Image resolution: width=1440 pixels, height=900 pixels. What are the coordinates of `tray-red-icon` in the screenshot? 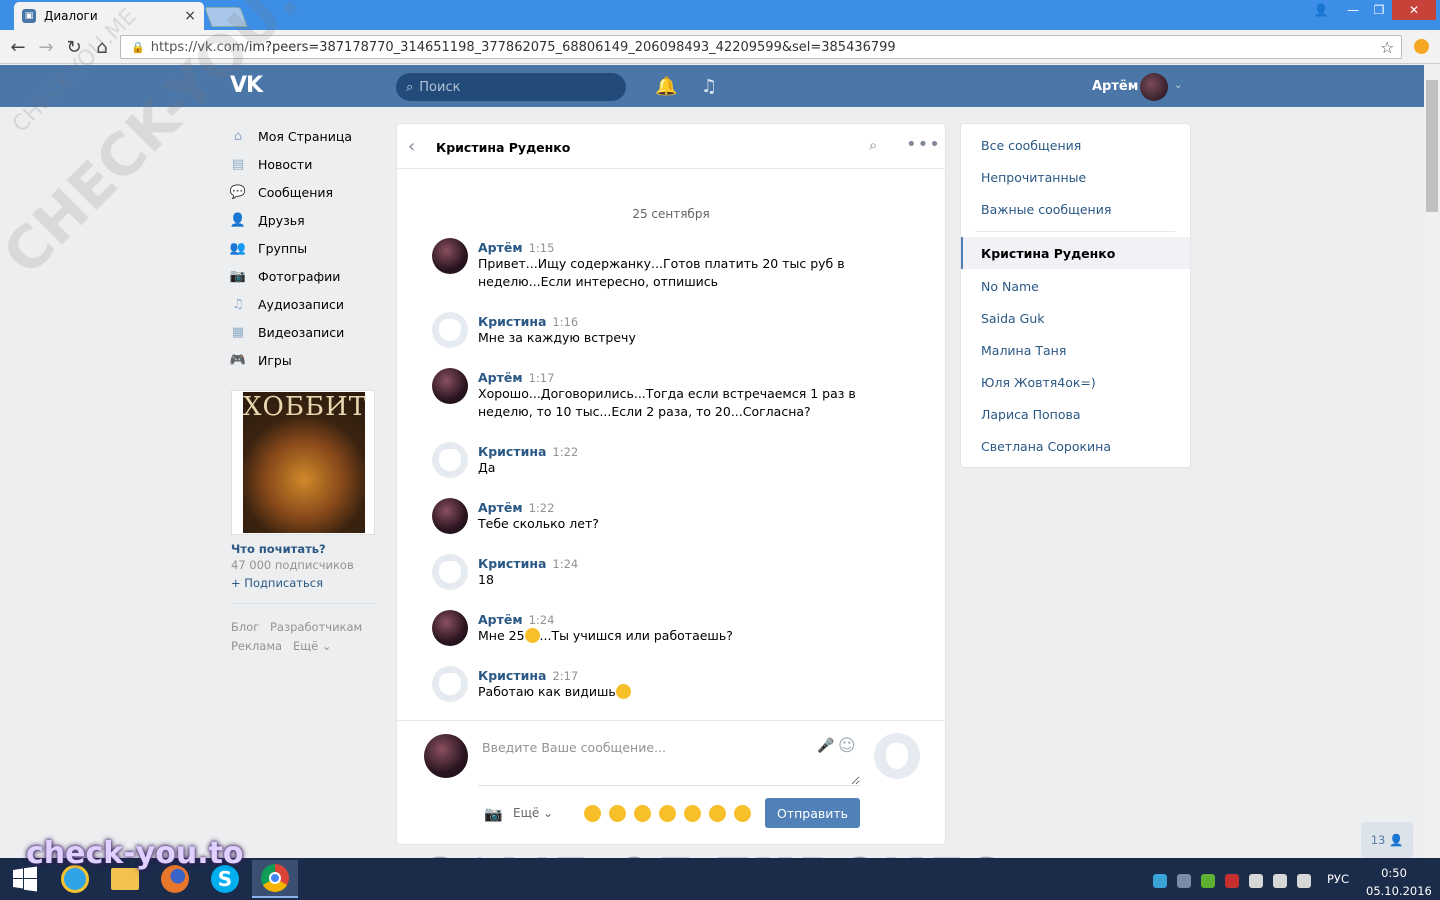 It's located at (1232, 881).